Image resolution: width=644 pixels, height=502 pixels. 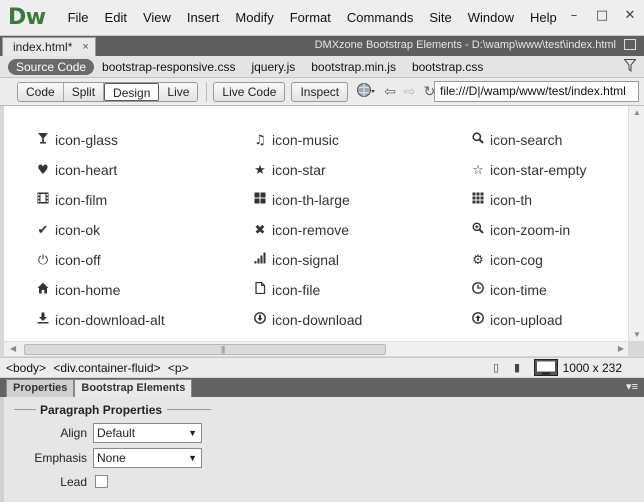 I want to click on film-icon, so click(x=43, y=200).